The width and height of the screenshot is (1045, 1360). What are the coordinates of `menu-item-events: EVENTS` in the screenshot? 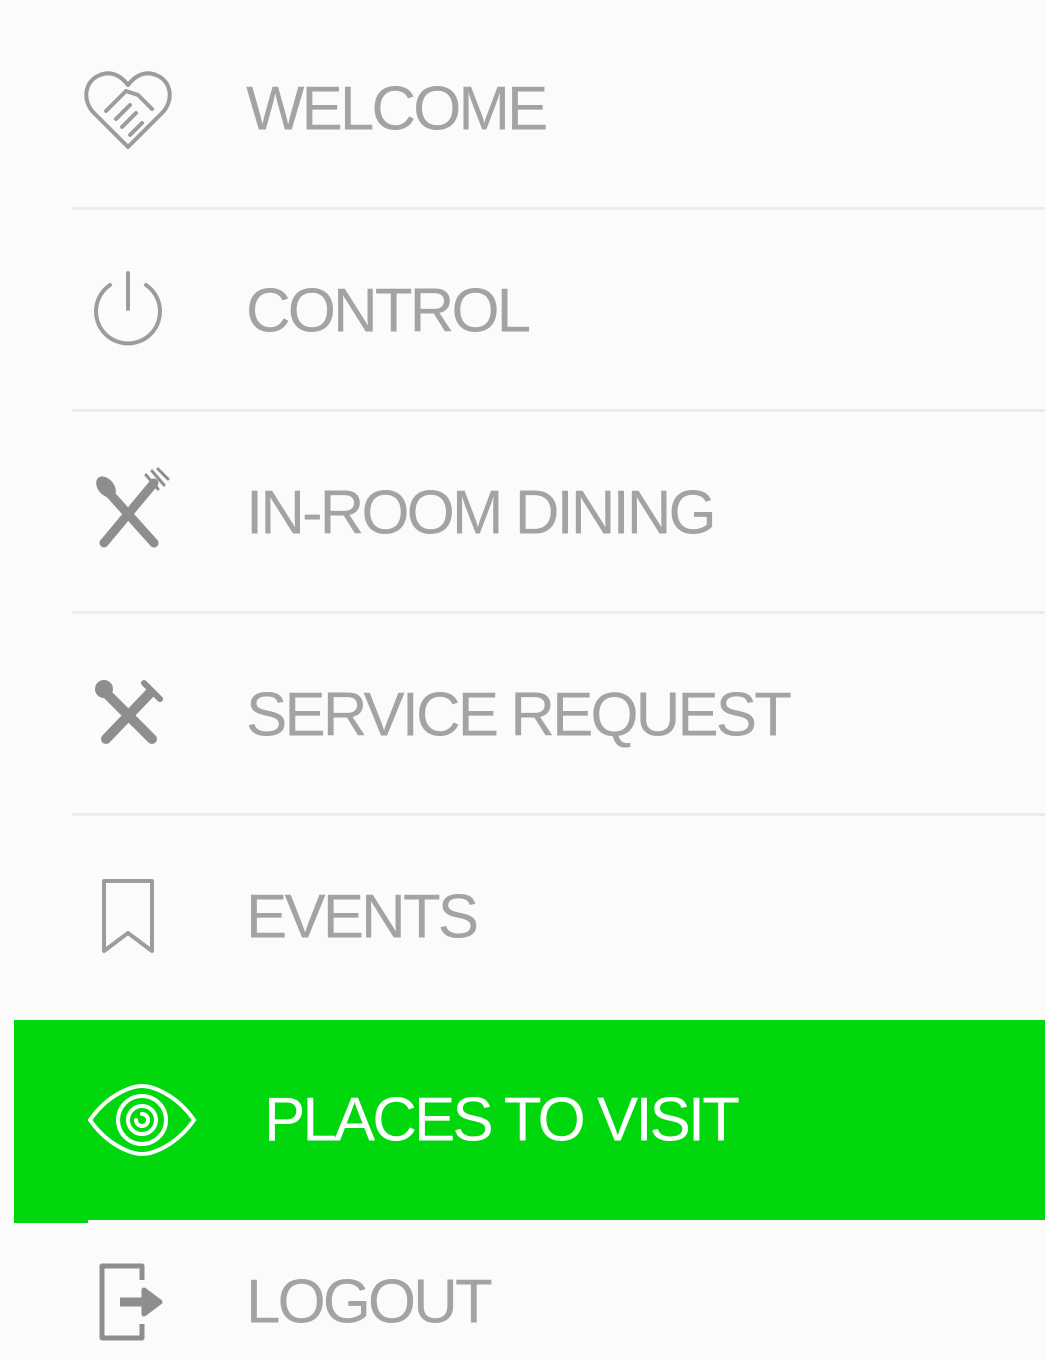 It's located at (522, 917).